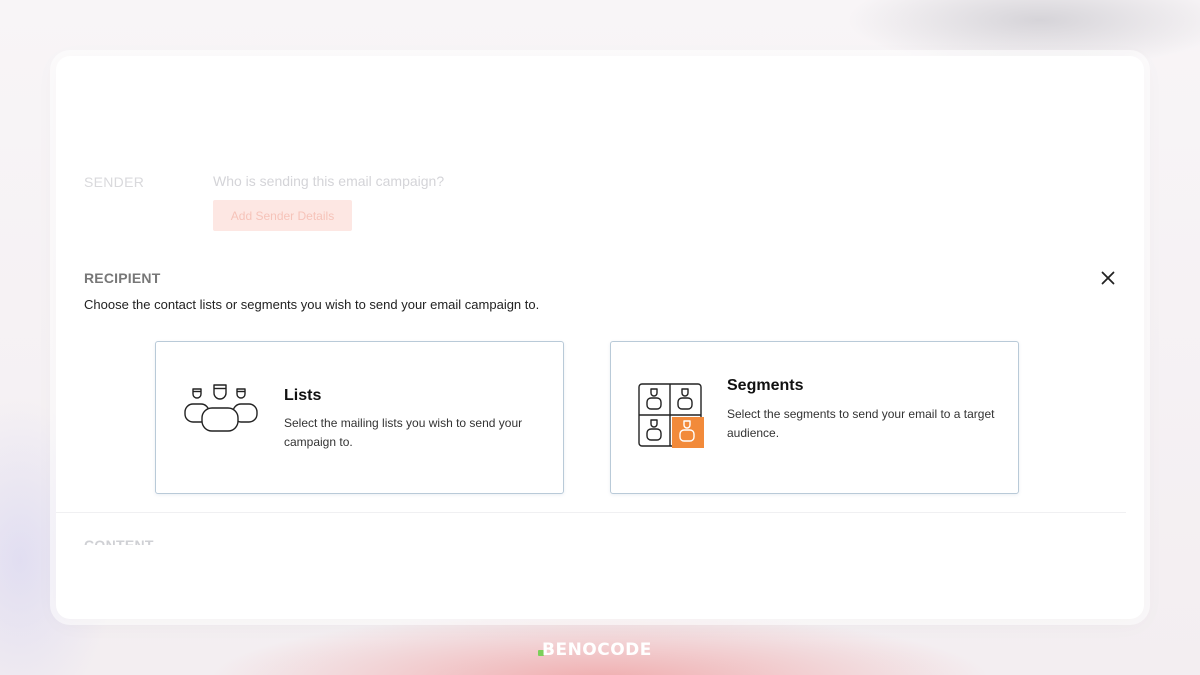  What do you see at coordinates (1108, 278) in the screenshot?
I see `close-icon` at bounding box center [1108, 278].